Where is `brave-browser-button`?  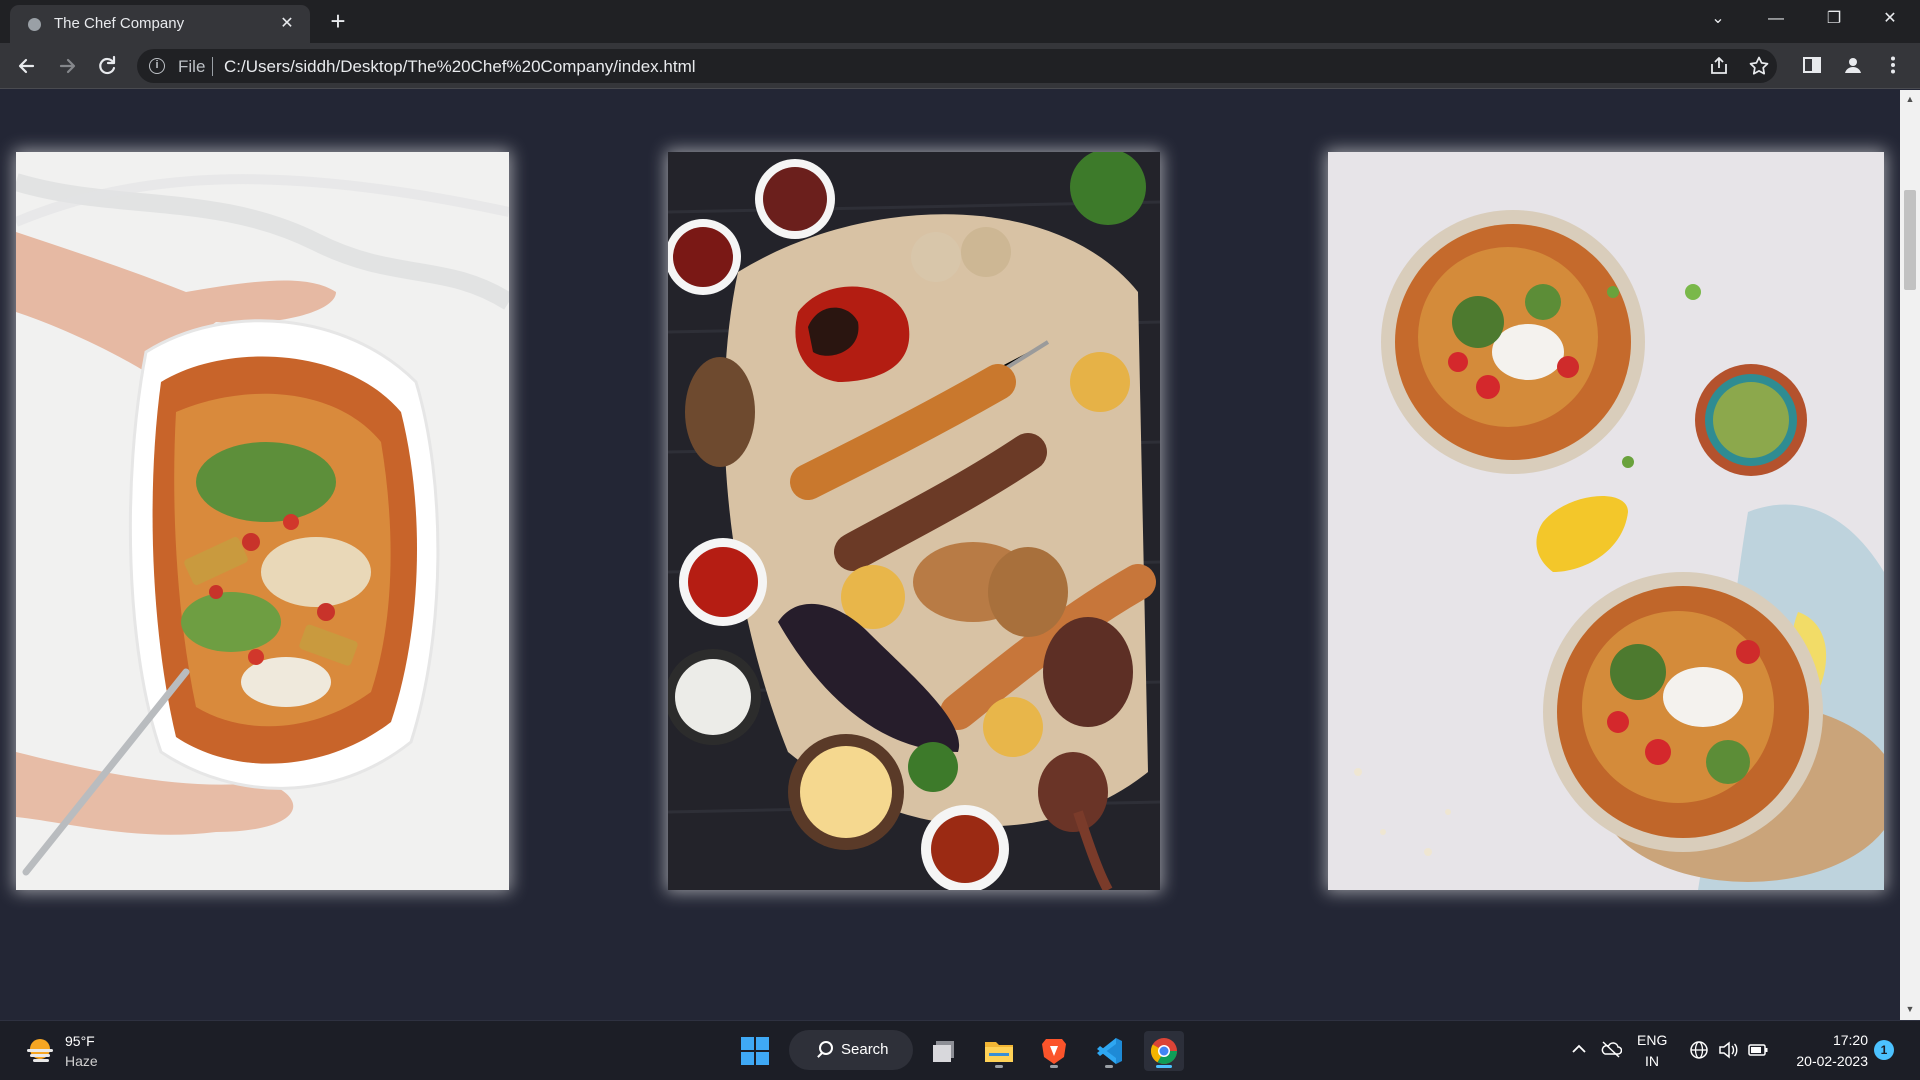 brave-browser-button is located at coordinates (1054, 1051).